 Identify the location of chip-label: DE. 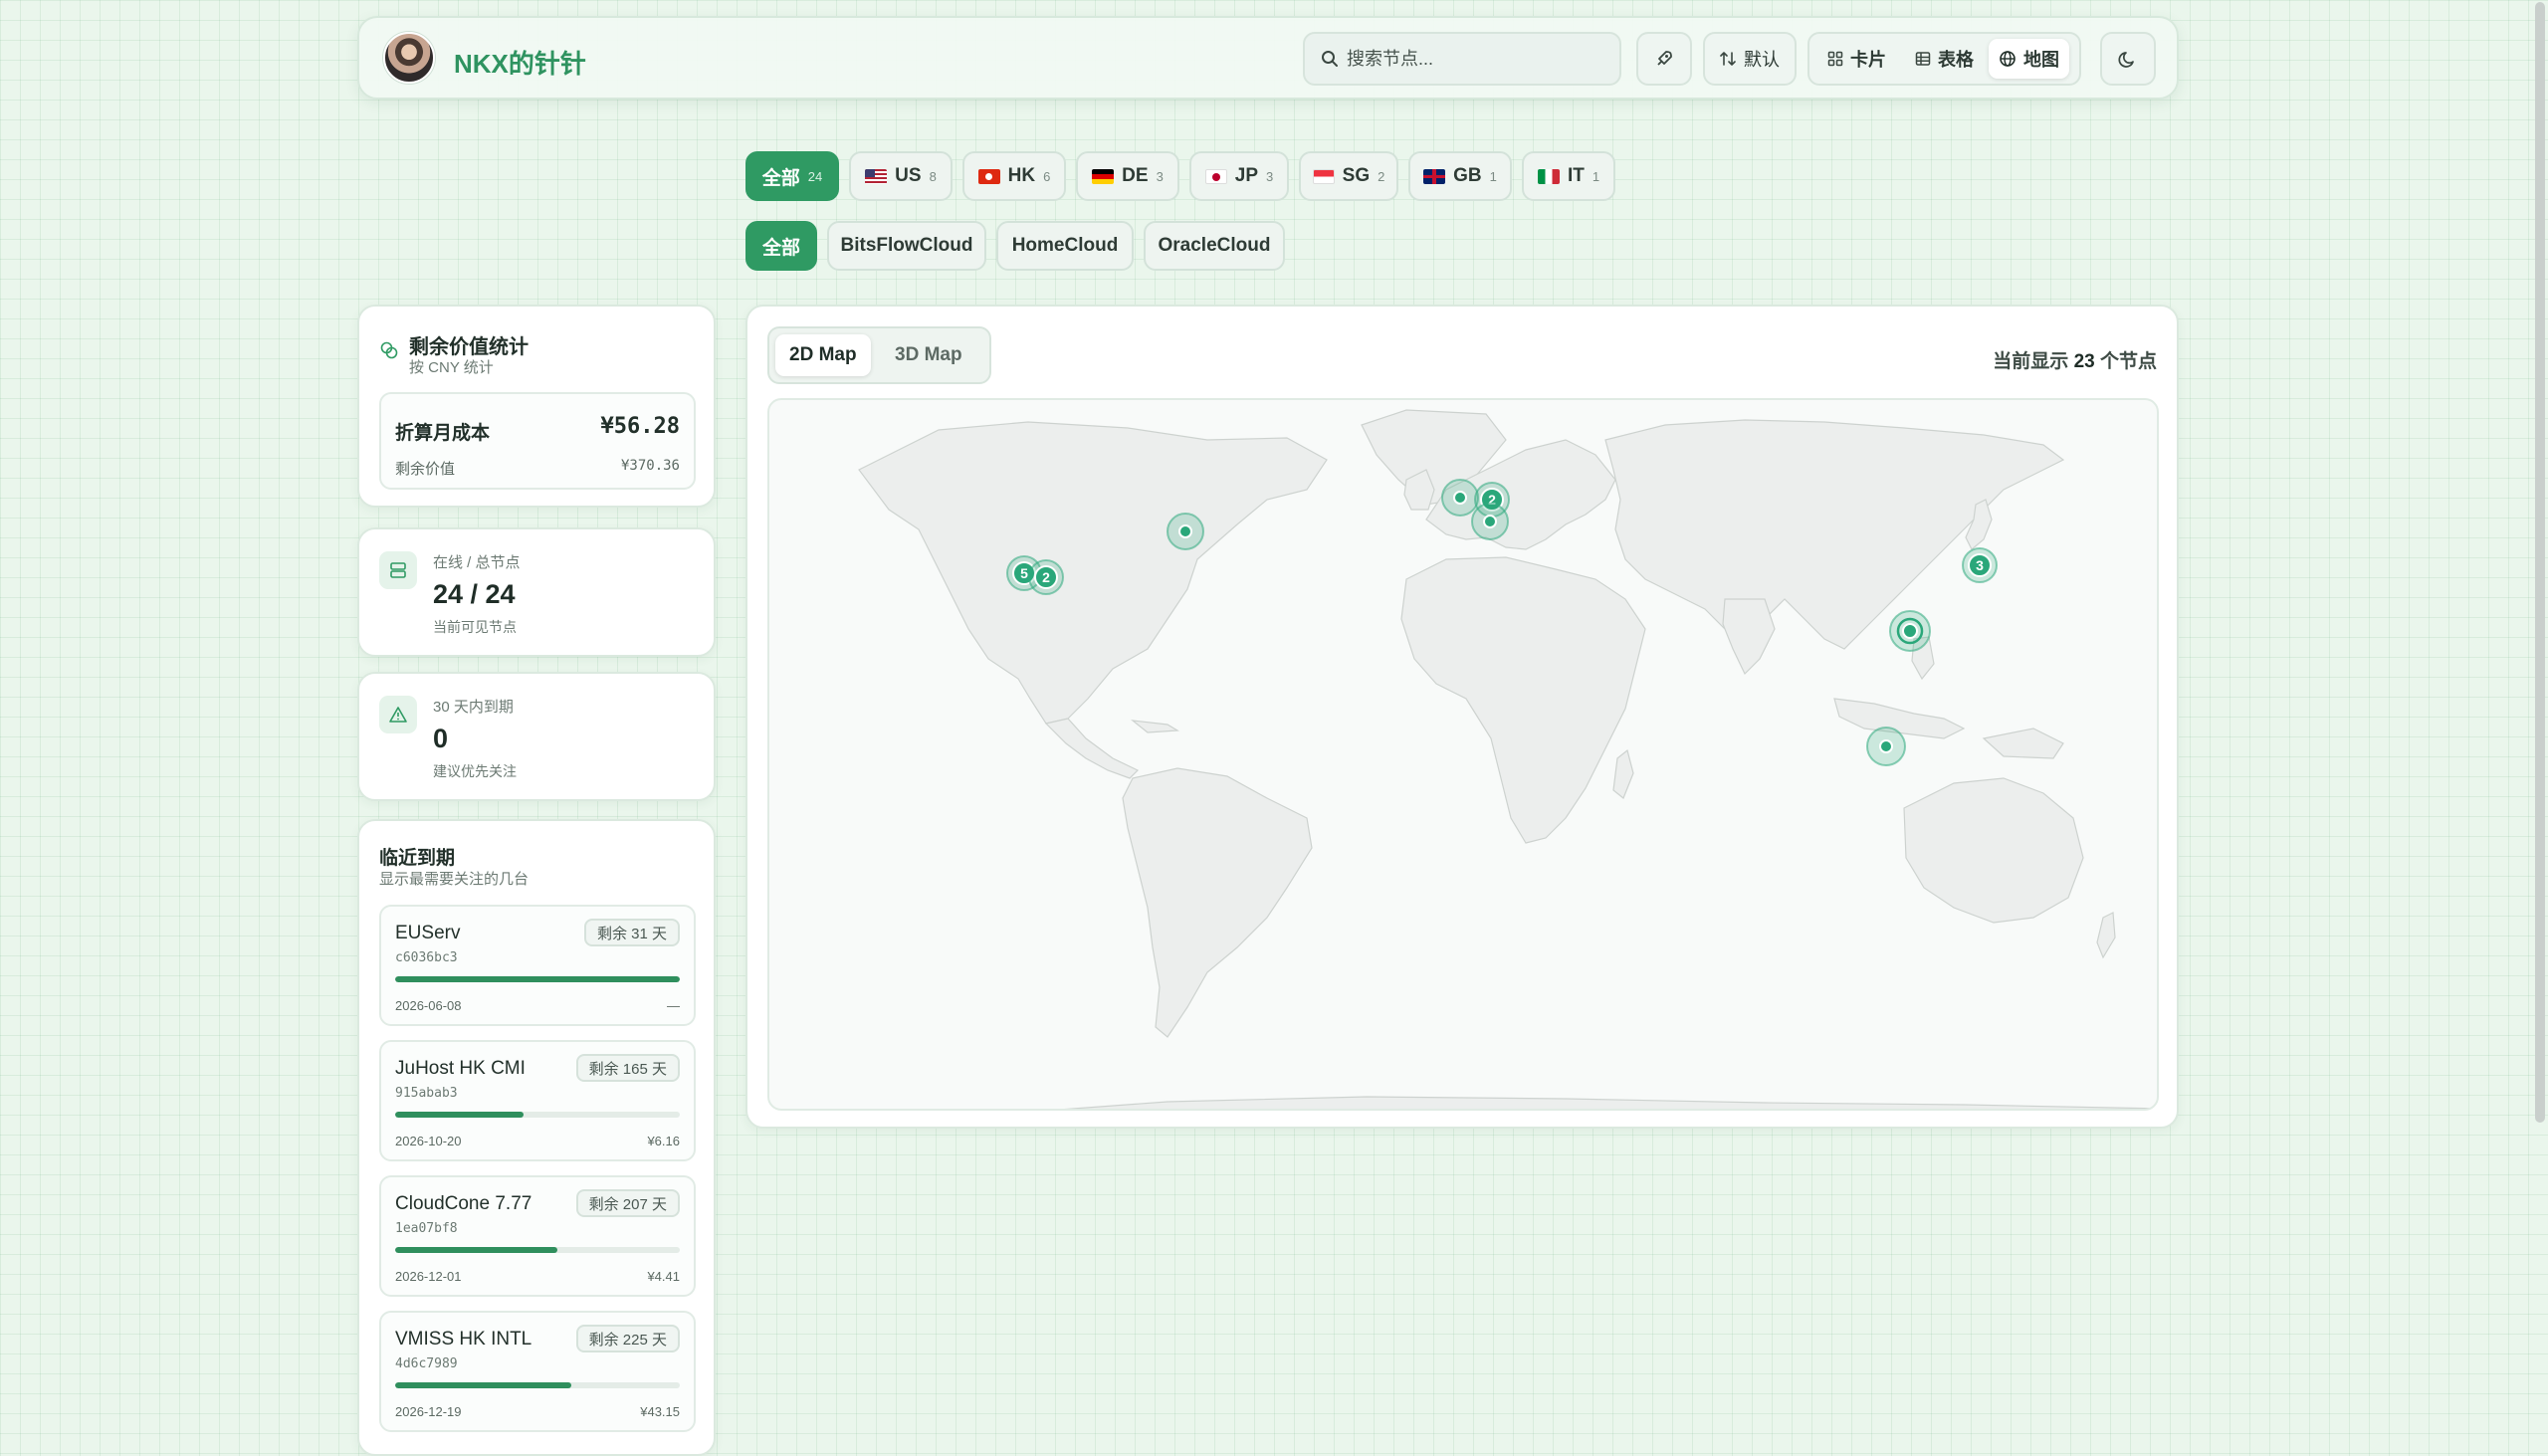
(1135, 175).